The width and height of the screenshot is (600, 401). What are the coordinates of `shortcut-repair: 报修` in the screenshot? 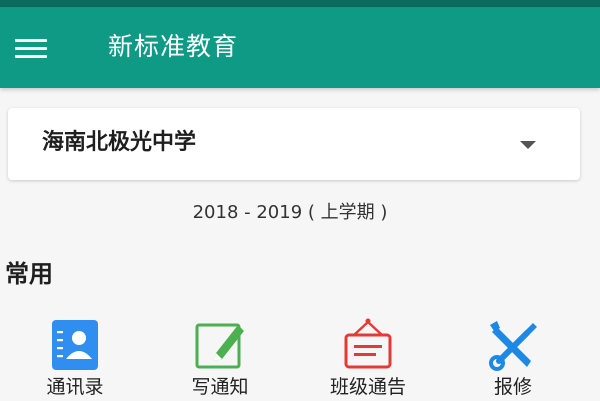 It's located at (513, 357).